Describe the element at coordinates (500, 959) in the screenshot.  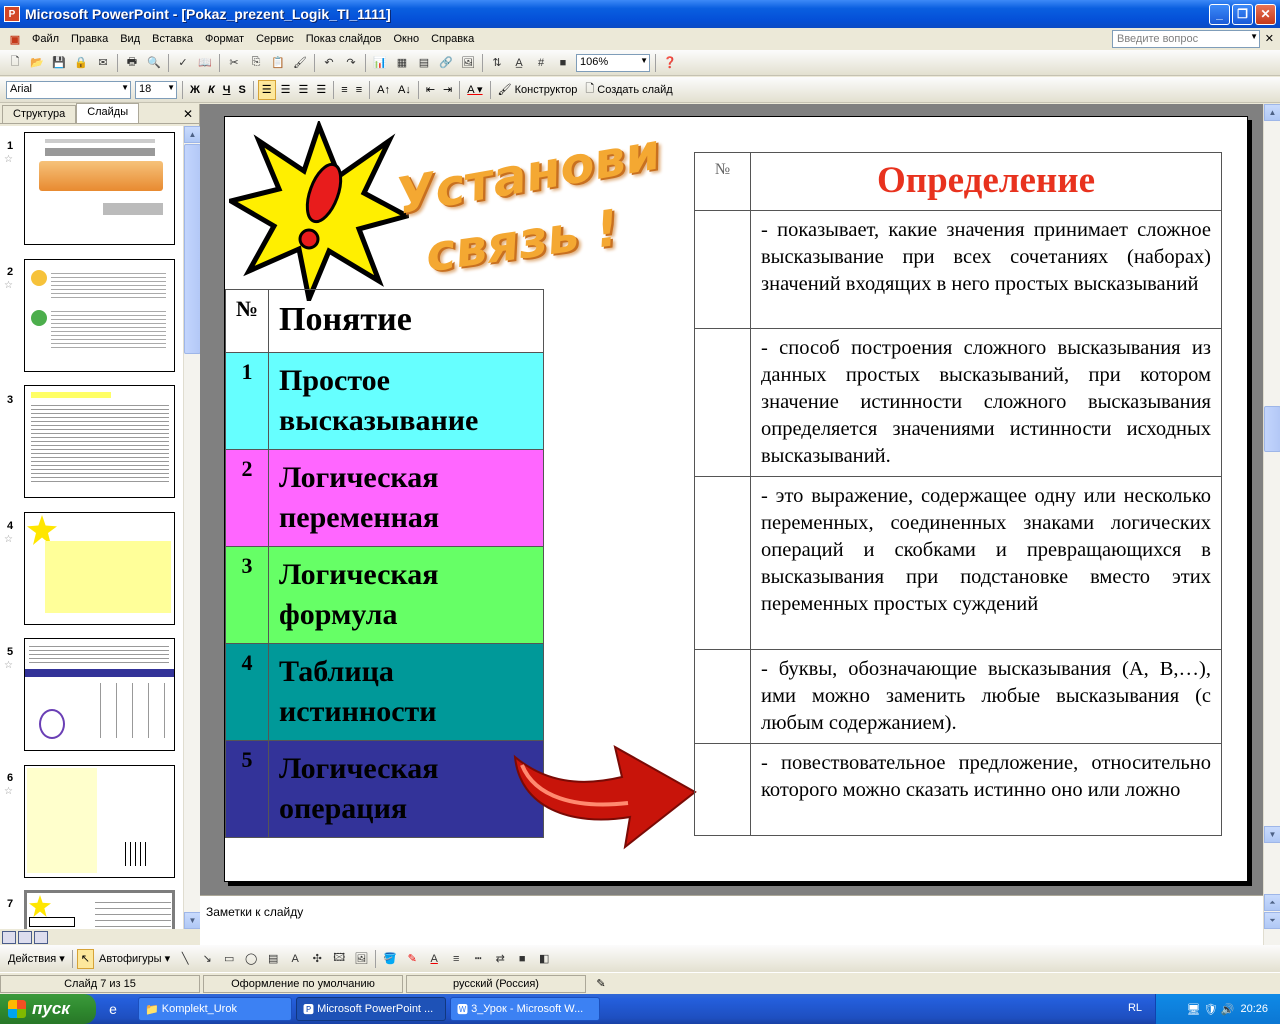
I see `arrow-style-icon: ⇄` at that location.